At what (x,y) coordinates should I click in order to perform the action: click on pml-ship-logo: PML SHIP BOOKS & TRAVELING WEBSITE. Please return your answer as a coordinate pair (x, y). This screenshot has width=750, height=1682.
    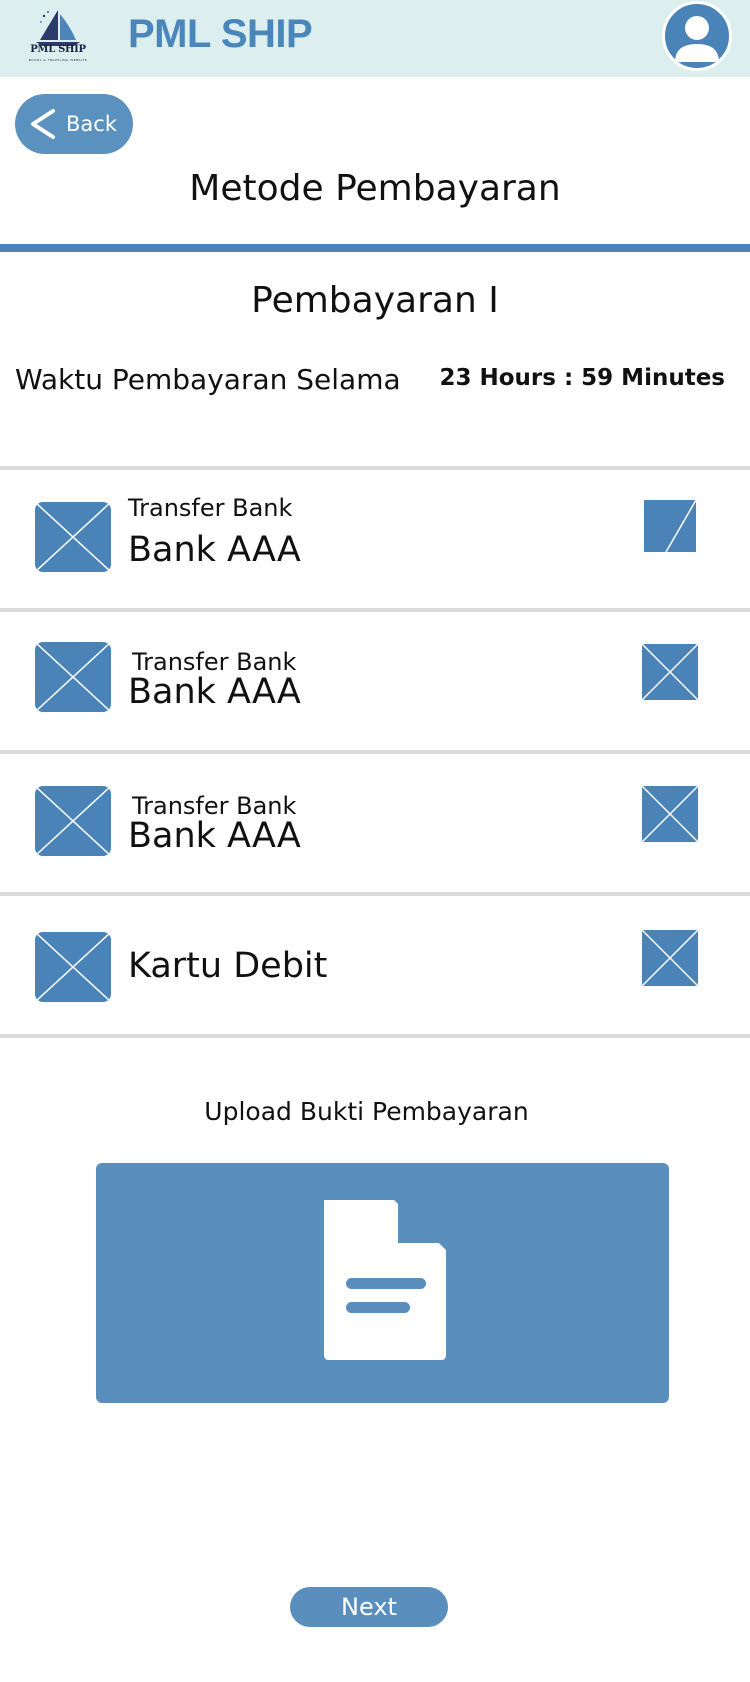
    Looking at the image, I should click on (58, 36).